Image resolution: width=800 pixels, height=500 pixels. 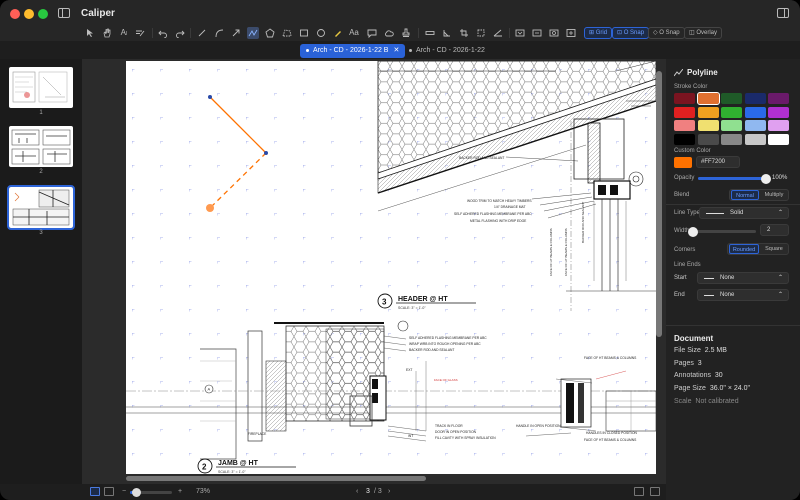 What do you see at coordinates (90, 33) in the screenshot?
I see `cursor-icon` at bounding box center [90, 33].